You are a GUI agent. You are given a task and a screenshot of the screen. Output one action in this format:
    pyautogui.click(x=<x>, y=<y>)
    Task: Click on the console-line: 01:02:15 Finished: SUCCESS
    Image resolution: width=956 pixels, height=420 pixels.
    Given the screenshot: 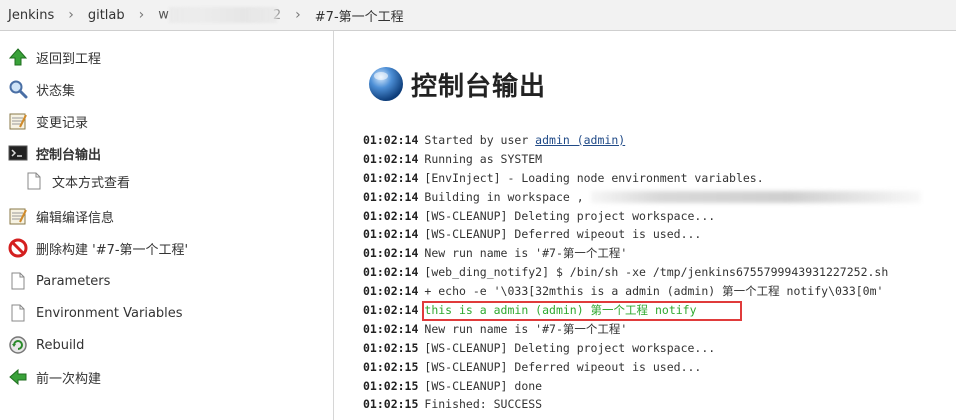 What is the action you would take?
    pyautogui.click(x=658, y=404)
    